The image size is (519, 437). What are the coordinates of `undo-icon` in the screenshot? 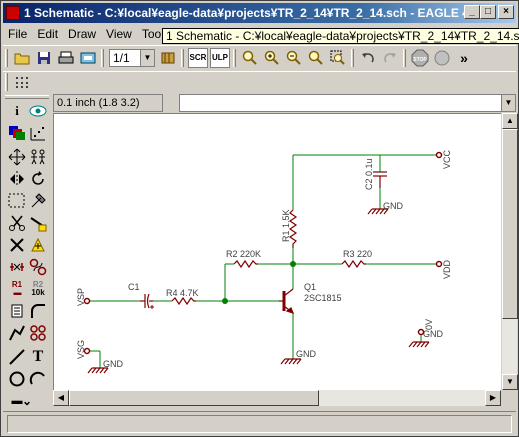 It's located at (368, 58).